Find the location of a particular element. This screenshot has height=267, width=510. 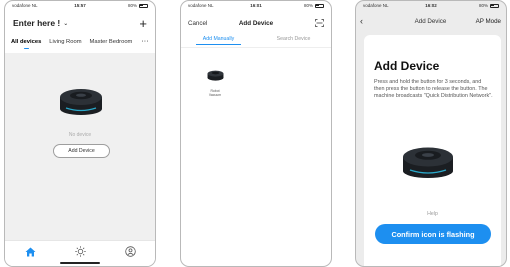

status-bar: vodafone NL 16:02 80% is located at coordinates (431, 5).